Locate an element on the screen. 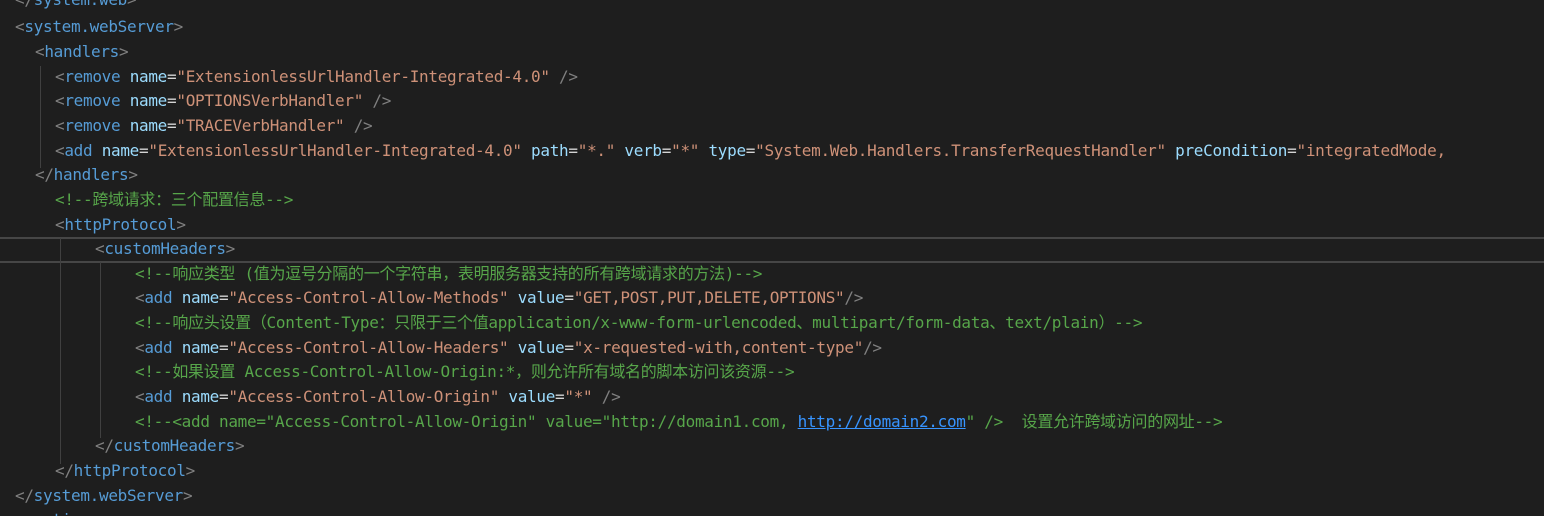  code-line: <remove name="TRACEVerbHandler" /> is located at coordinates (214, 126).